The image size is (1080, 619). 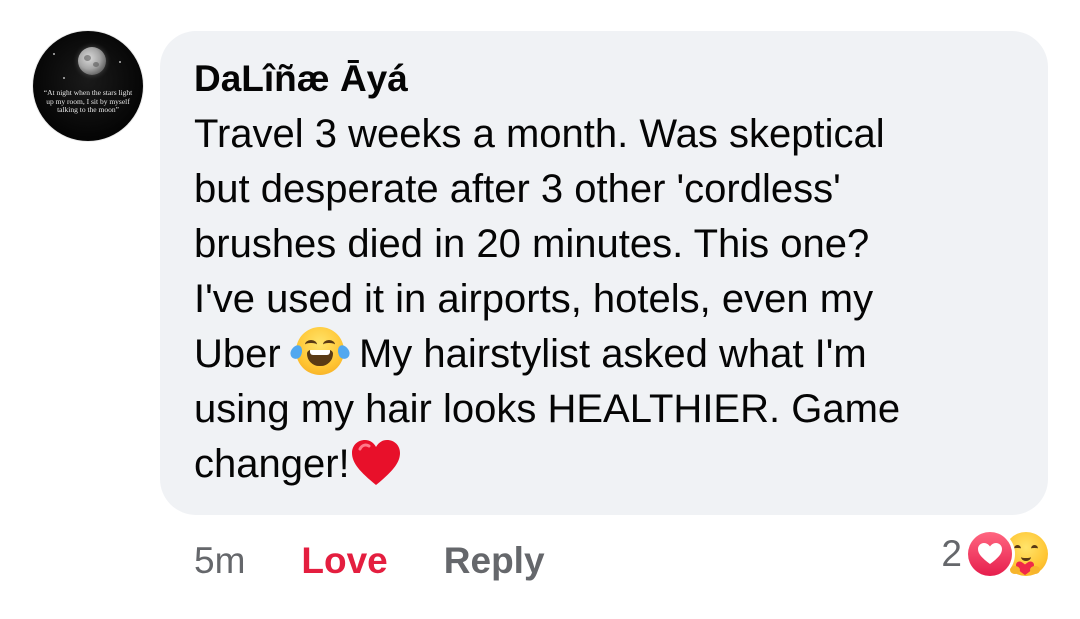 I want to click on love-button: Love, so click(x=344, y=561).